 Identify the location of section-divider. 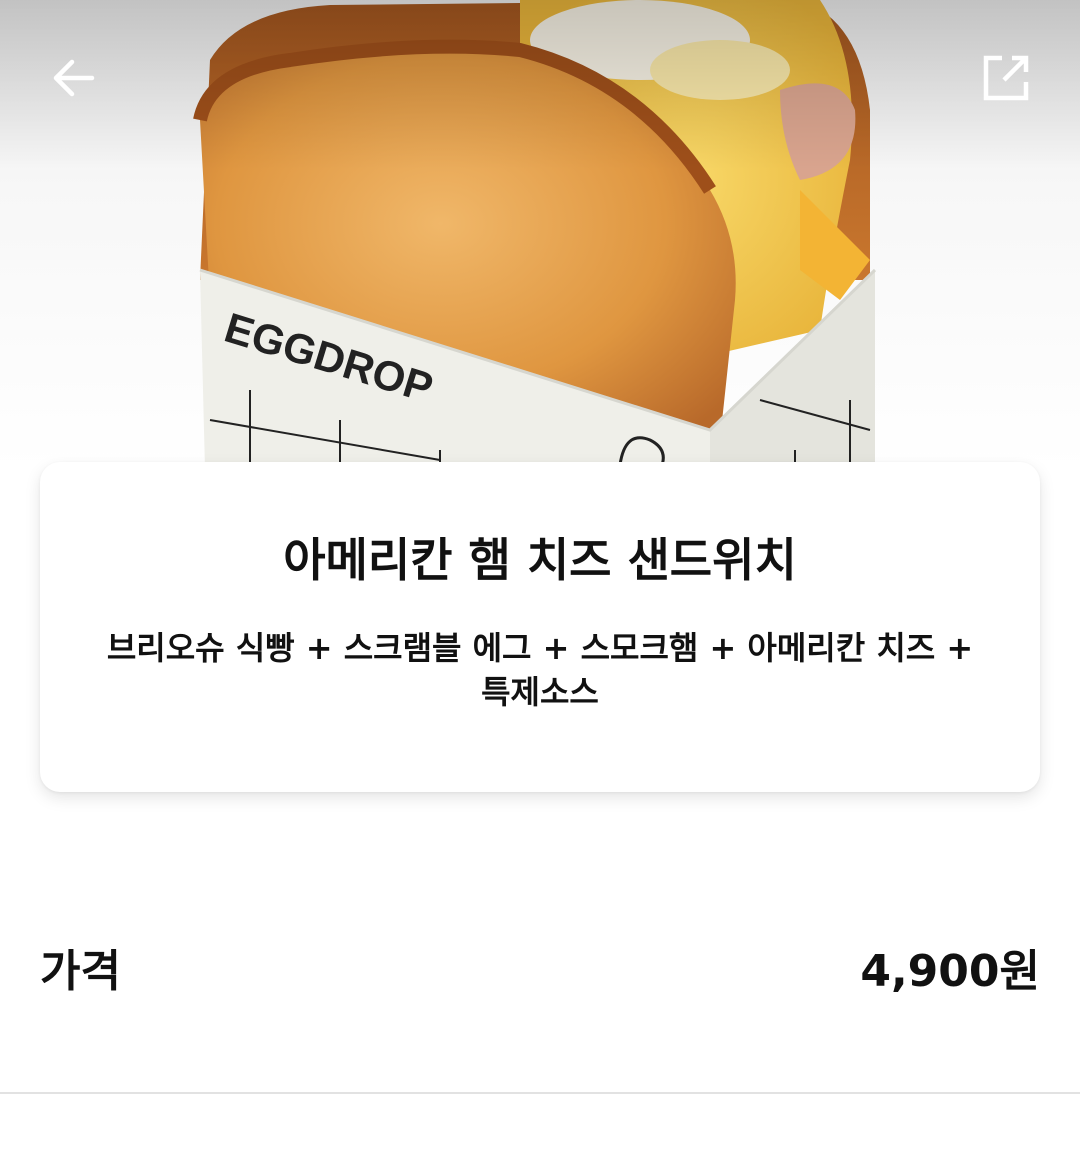
(540, 1093).